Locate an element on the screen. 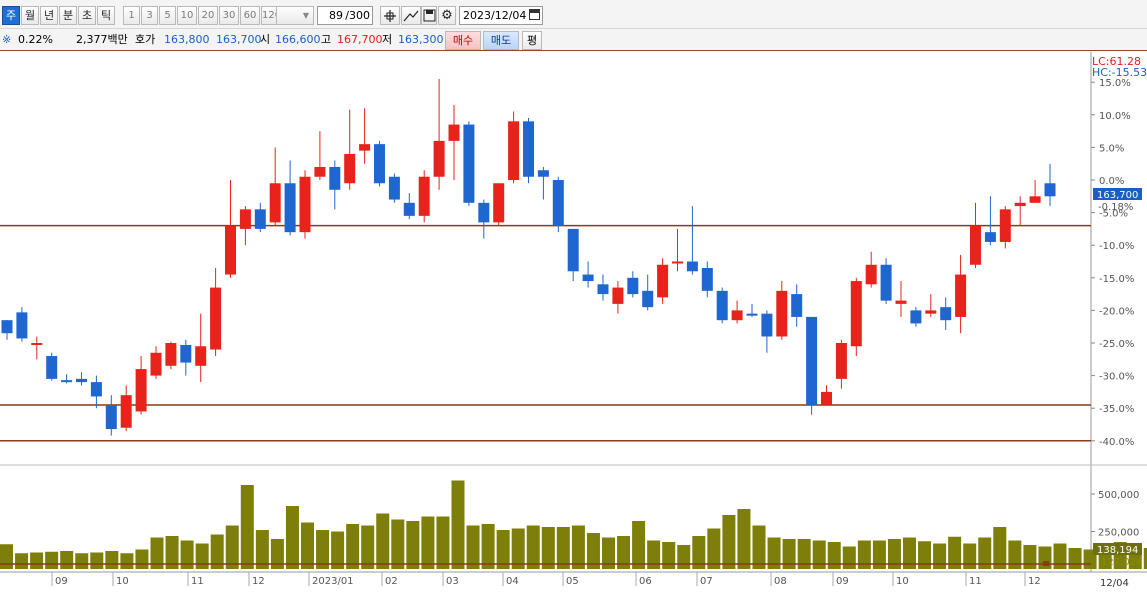 This screenshot has height=595, width=1147. price-tick-label: -40.0% is located at coordinates (1116, 442).